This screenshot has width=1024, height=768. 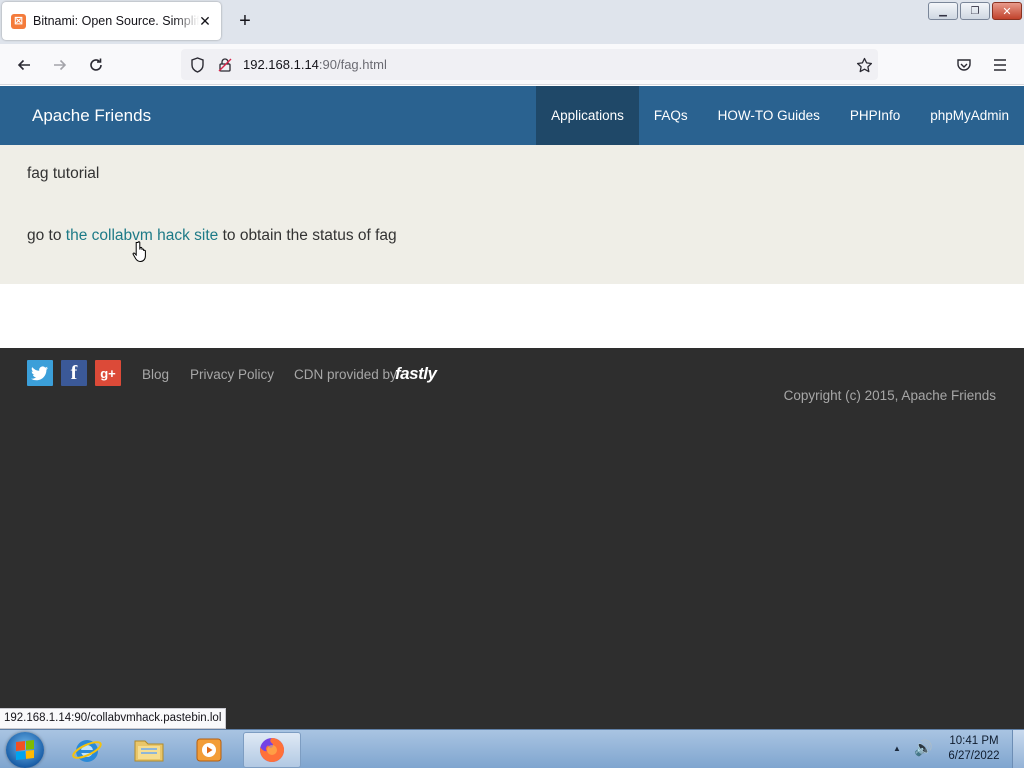 What do you see at coordinates (345, 374) in the screenshot?
I see `cdn-label: CDN provided by` at bounding box center [345, 374].